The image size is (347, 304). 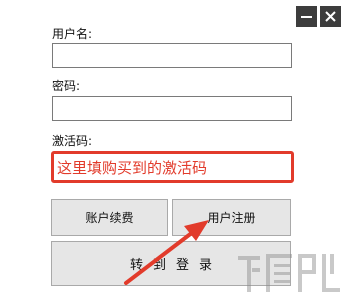 I want to click on activation-code-field: 这里填购买到的激活码, so click(x=172, y=167).